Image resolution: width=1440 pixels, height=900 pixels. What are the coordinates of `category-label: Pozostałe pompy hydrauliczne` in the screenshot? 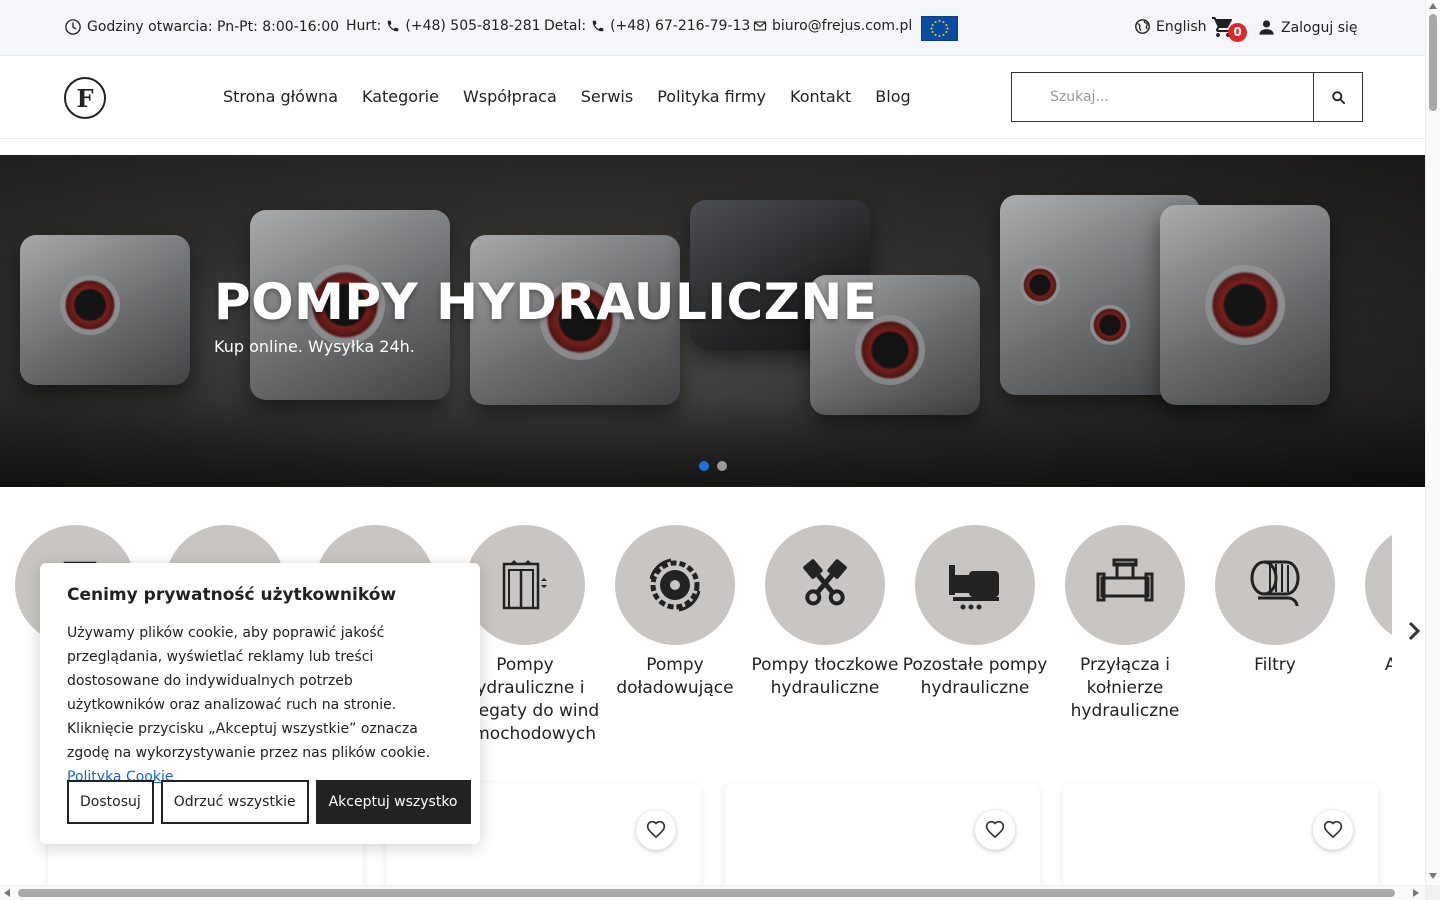 It's located at (975, 676).